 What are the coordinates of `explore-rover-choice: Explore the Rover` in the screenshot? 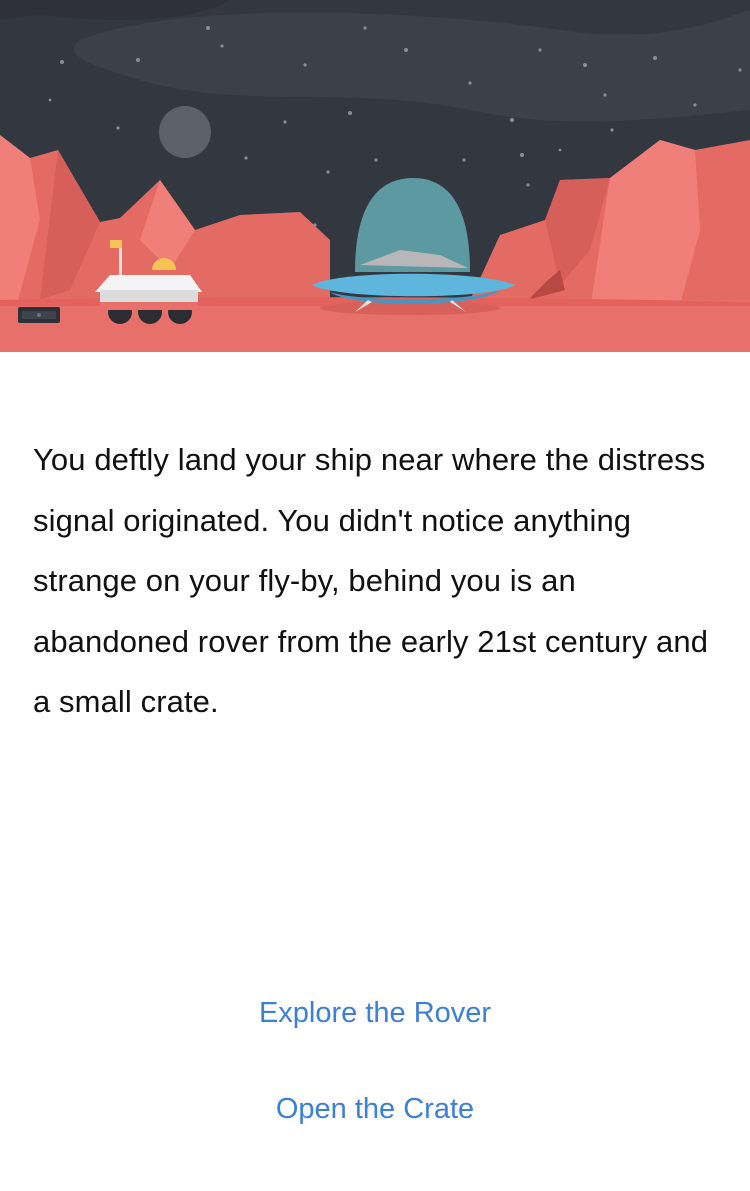 It's located at (375, 1013).